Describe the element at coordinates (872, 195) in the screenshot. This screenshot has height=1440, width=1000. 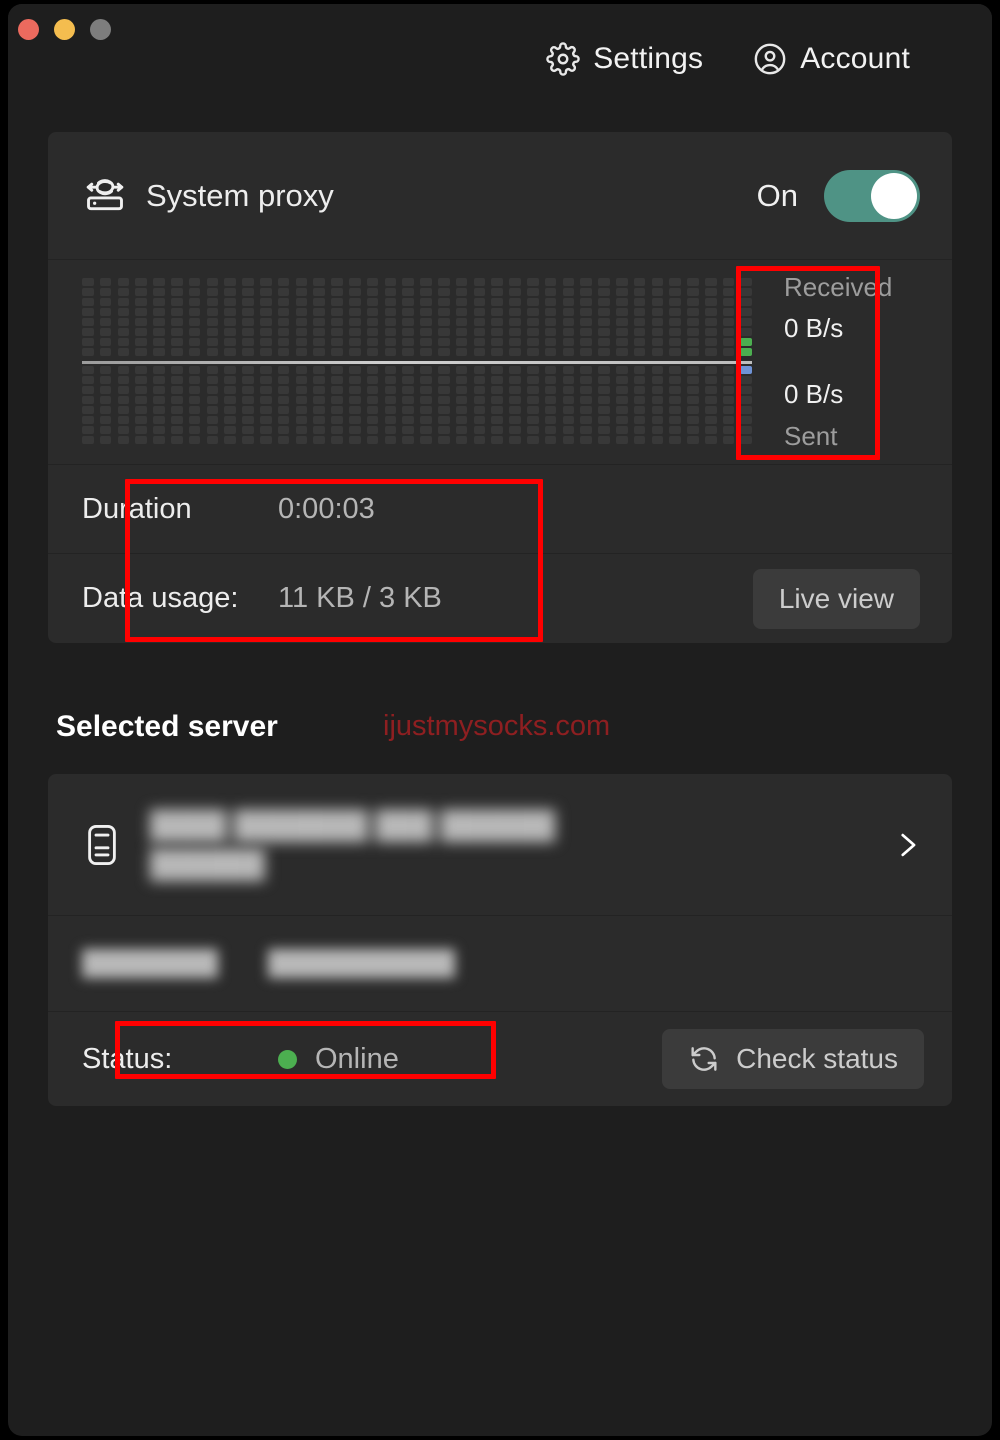
I see `system-proxy-toggle` at that location.